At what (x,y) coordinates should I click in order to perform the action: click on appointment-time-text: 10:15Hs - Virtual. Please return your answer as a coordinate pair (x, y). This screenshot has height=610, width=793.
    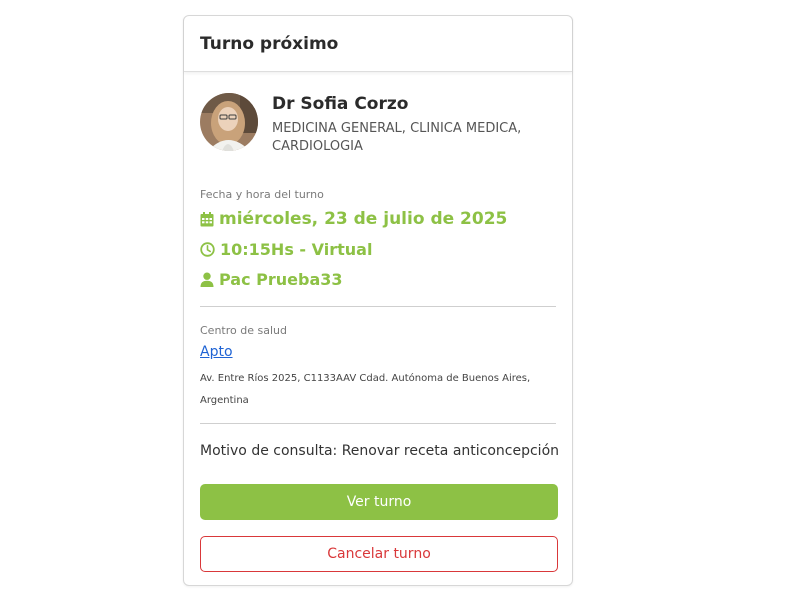
    Looking at the image, I should click on (296, 249).